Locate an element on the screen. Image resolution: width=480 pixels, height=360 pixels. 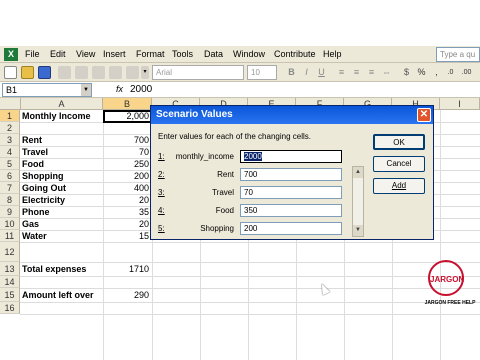
chevron-down-icon: ▼ is located at coordinates (86, 90).